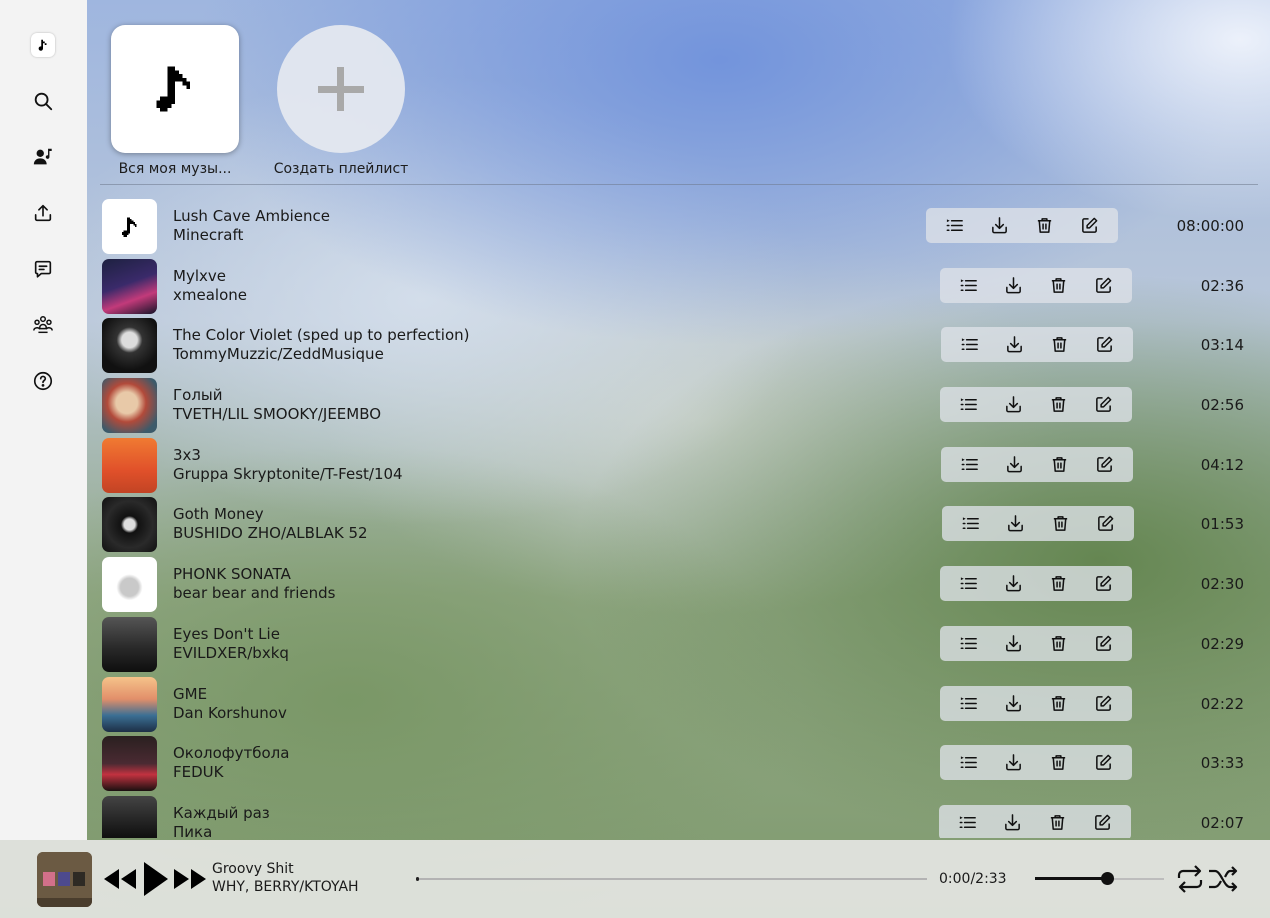  I want to click on sidebar-item-community, so click(43, 325).